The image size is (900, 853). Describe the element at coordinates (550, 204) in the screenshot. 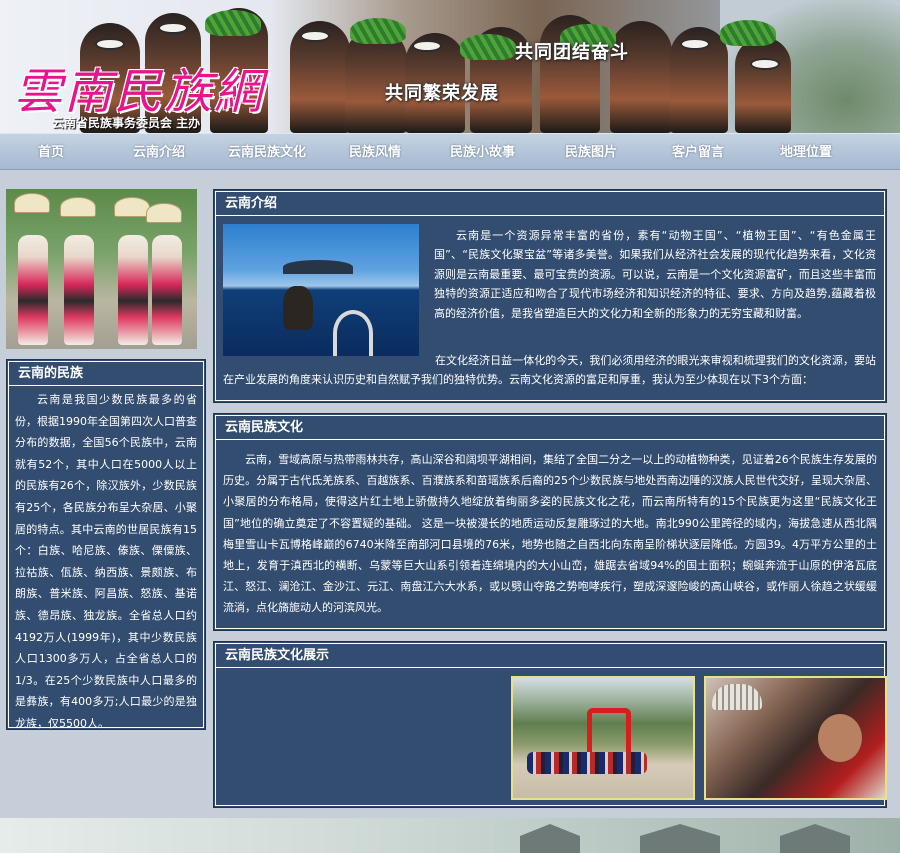

I see `panel-title: 云南介绍` at that location.